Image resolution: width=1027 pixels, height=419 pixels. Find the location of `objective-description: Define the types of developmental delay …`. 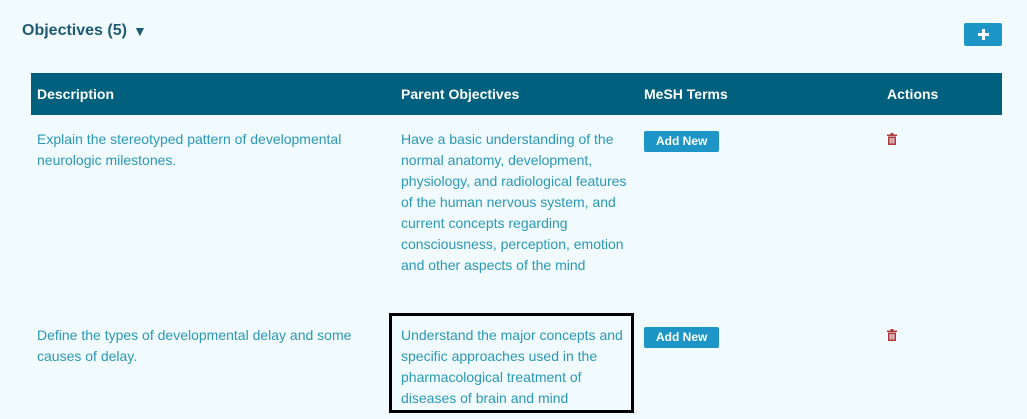

objective-description: Define the types of developmental delay … is located at coordinates (213, 346).